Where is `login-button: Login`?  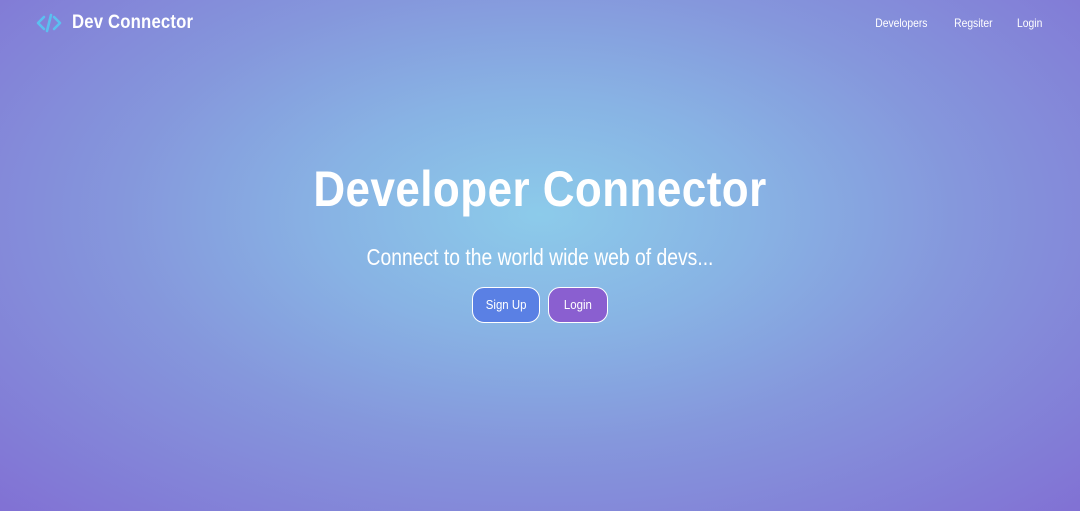
login-button: Login is located at coordinates (578, 305).